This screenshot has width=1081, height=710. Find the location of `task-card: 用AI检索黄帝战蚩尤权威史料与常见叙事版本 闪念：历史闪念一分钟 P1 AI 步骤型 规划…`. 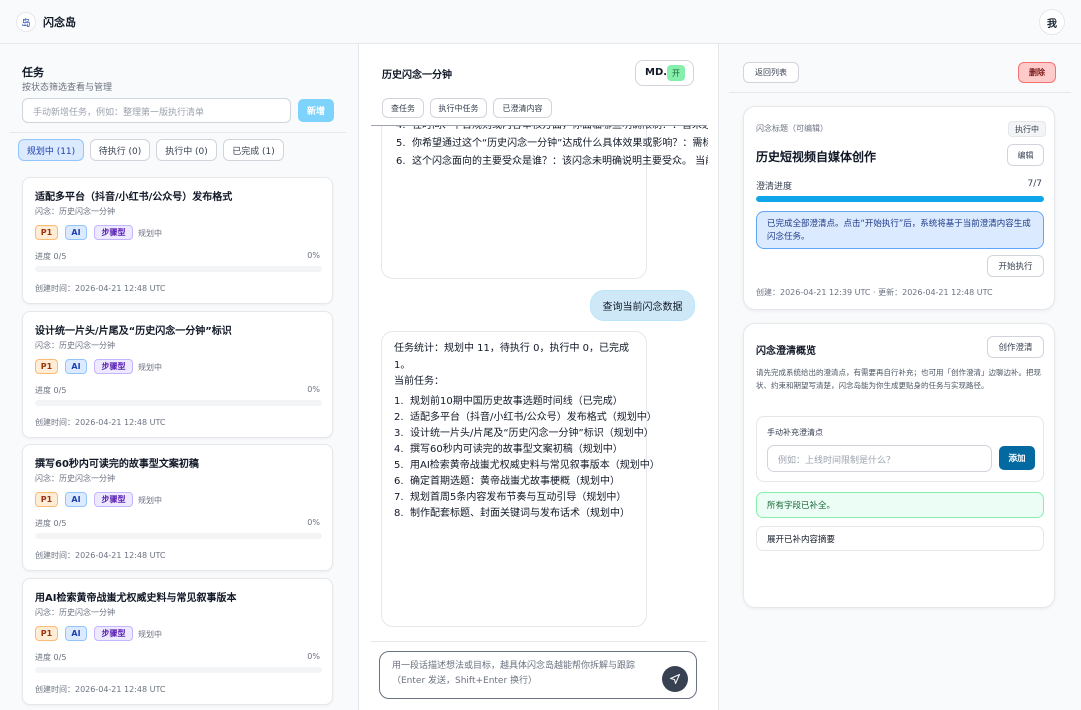

task-card: 用AI检索黄帝战蚩尤权威史料与常见叙事版本 闪念：历史闪念一分钟 P1 AI 步骤型 规划… is located at coordinates (177, 641).